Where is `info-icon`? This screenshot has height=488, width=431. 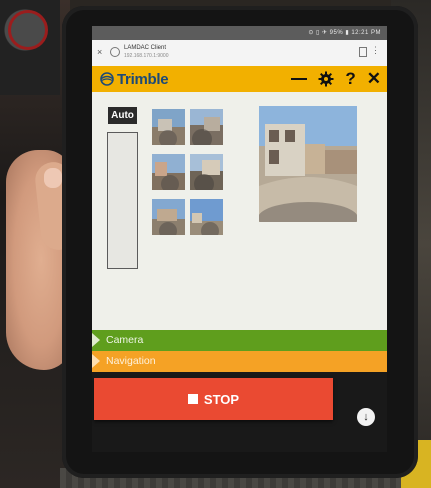 info-icon is located at coordinates (115, 52).